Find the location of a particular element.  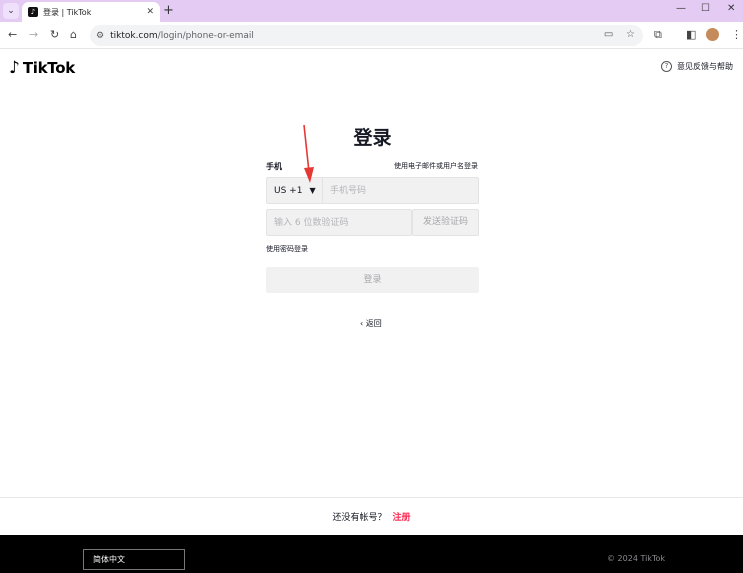

code-field-group: 发送验证码 is located at coordinates (372, 222).